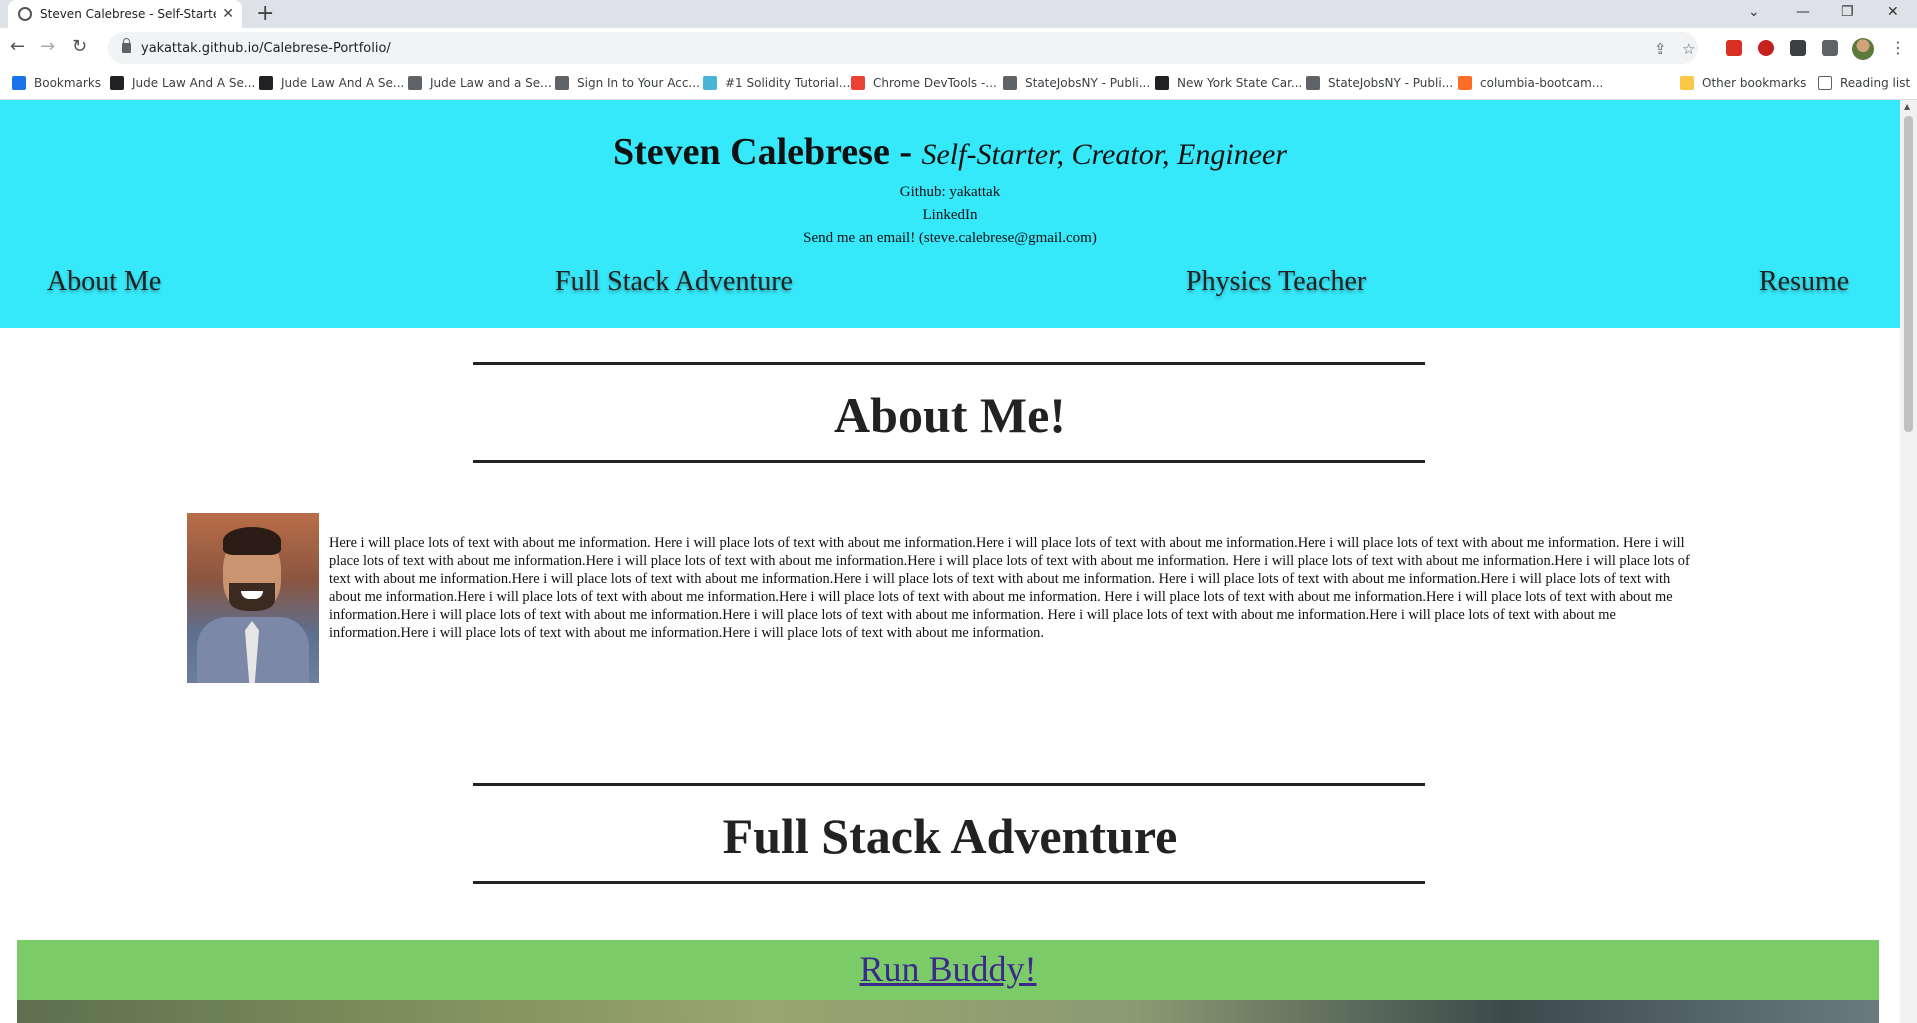  Describe the element at coordinates (25, 14) in the screenshot. I see `globe-icon` at that location.